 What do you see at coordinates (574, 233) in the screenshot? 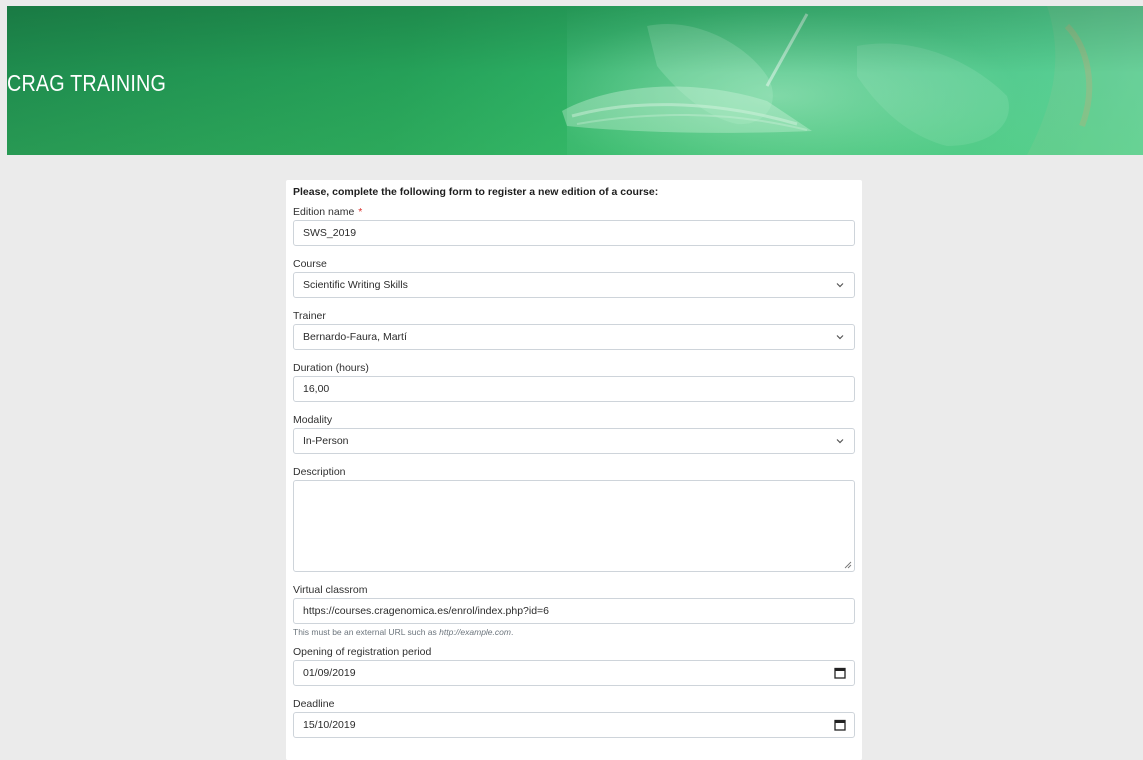
I see `edition-name-input: SWS_2019` at bounding box center [574, 233].